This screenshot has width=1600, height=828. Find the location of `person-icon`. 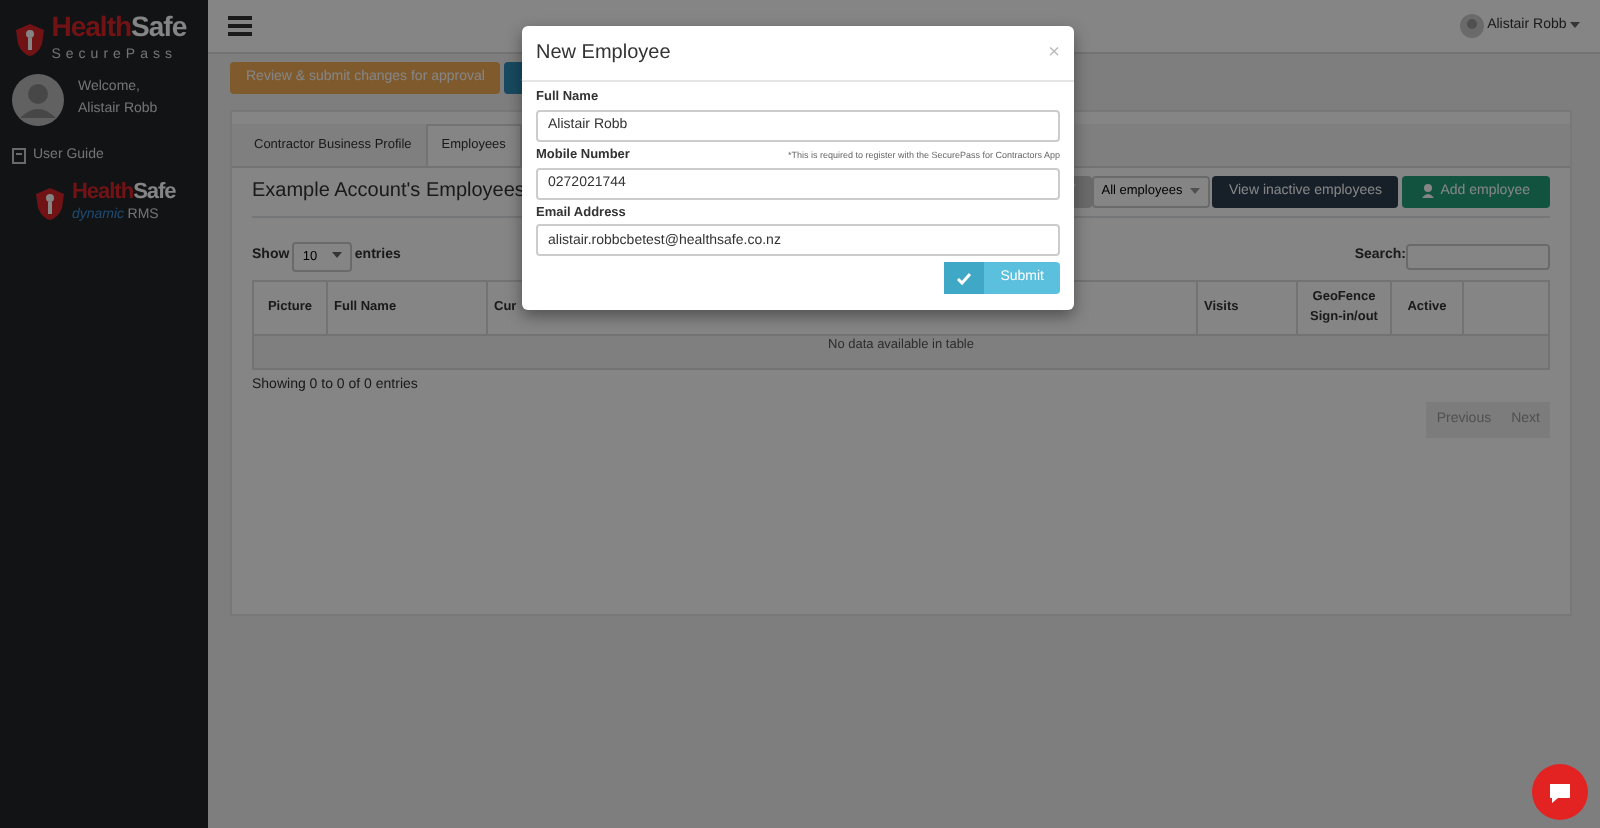

person-icon is located at coordinates (1427, 191).